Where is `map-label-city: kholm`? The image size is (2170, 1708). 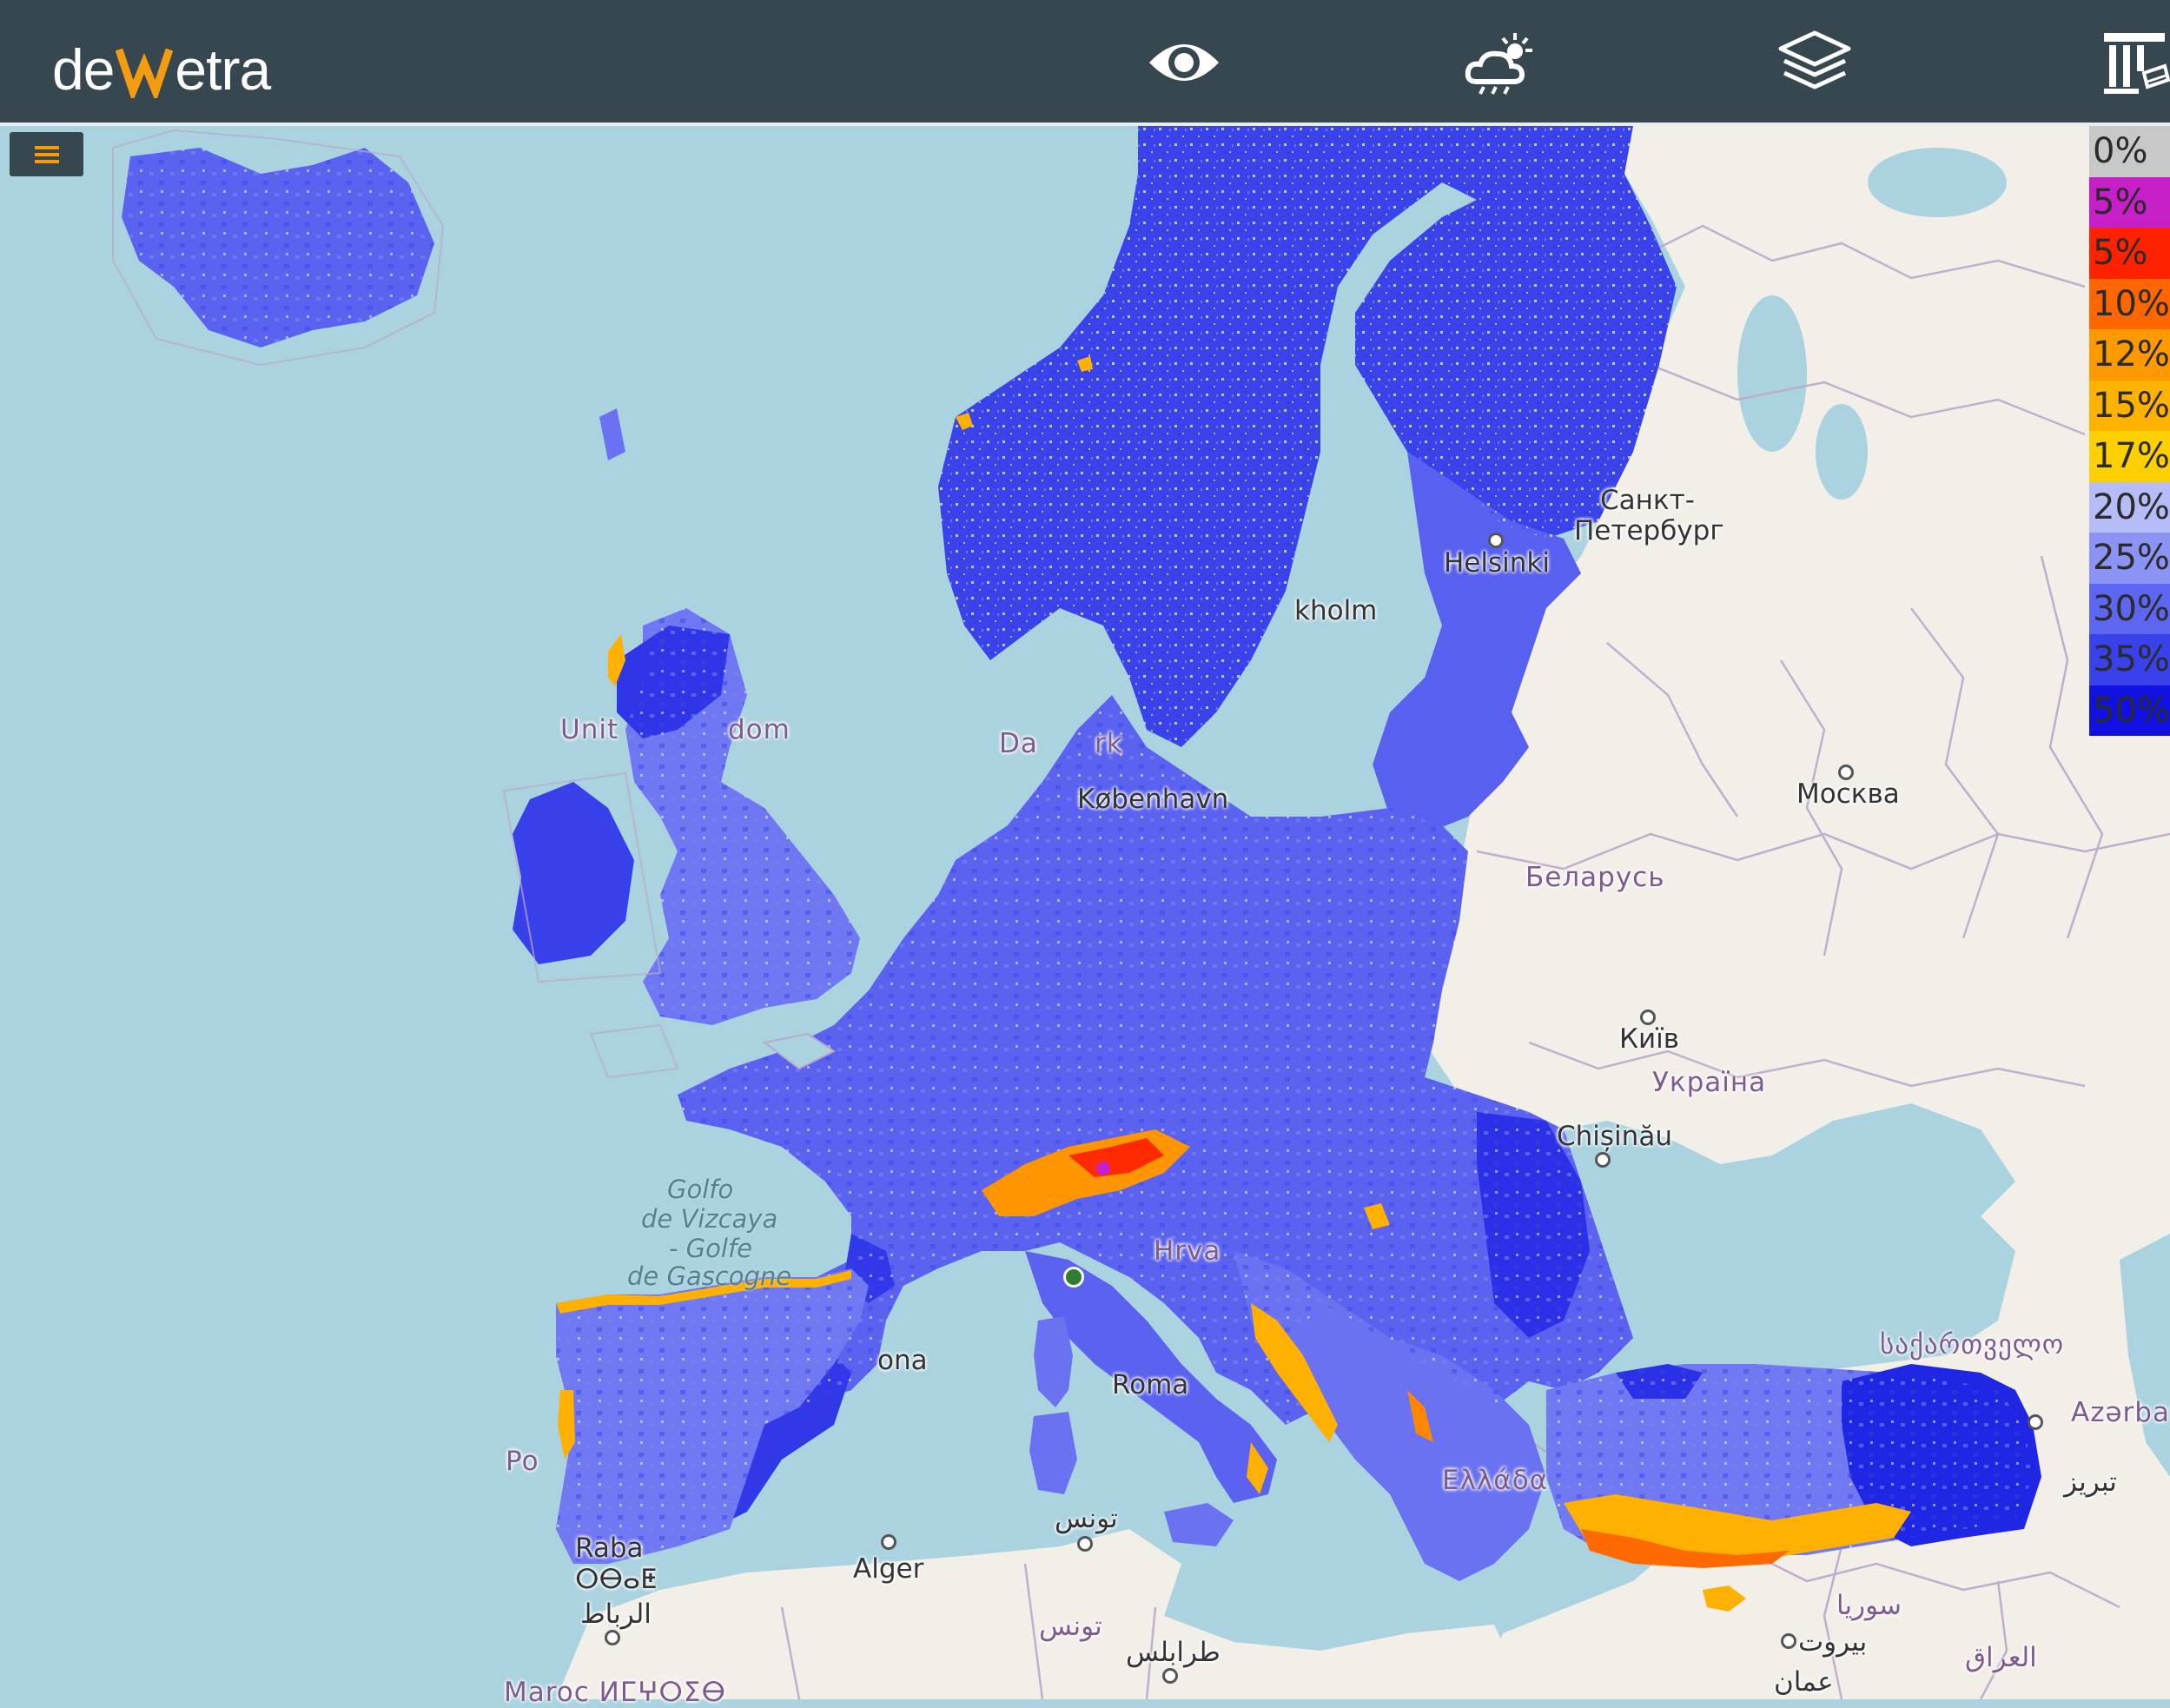 map-label-city: kholm is located at coordinates (1336, 610).